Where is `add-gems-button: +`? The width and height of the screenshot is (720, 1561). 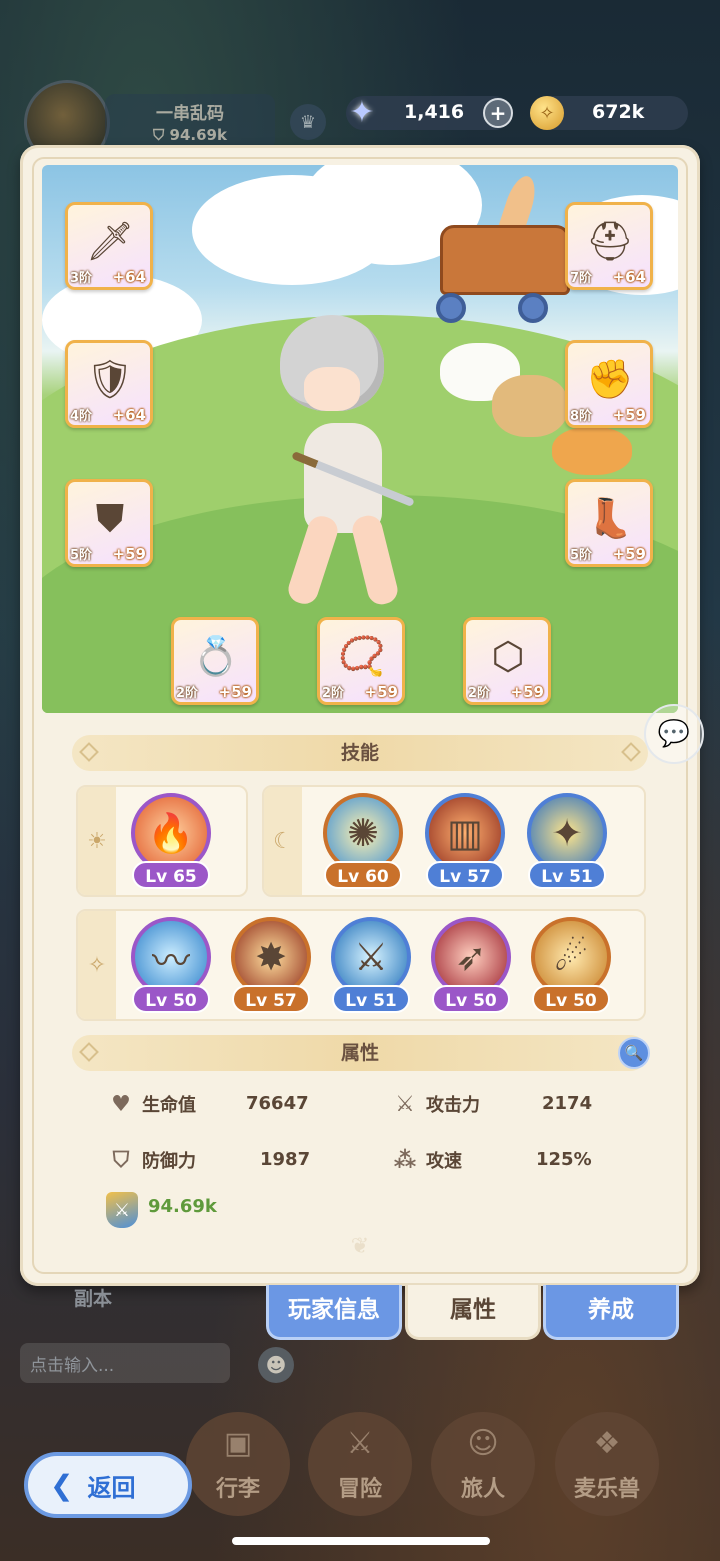
add-gems-button: + is located at coordinates (498, 113).